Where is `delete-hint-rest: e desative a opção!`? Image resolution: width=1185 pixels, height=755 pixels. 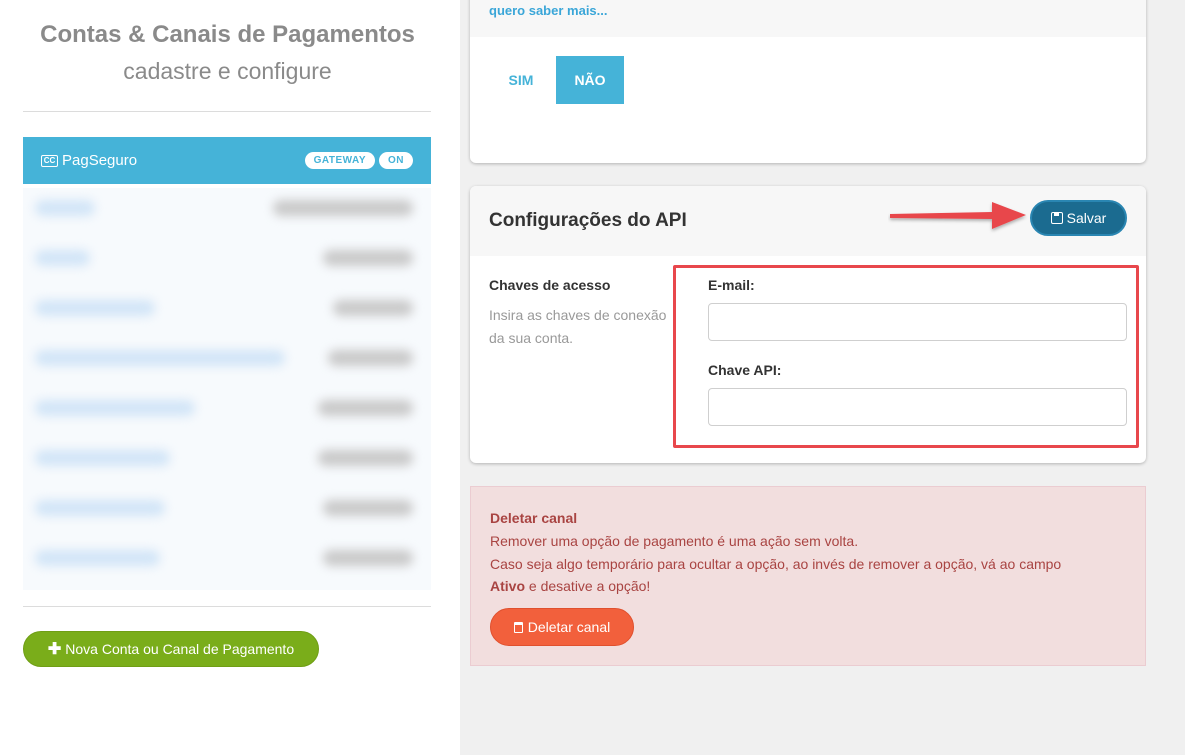 delete-hint-rest: e desative a opção! is located at coordinates (588, 586).